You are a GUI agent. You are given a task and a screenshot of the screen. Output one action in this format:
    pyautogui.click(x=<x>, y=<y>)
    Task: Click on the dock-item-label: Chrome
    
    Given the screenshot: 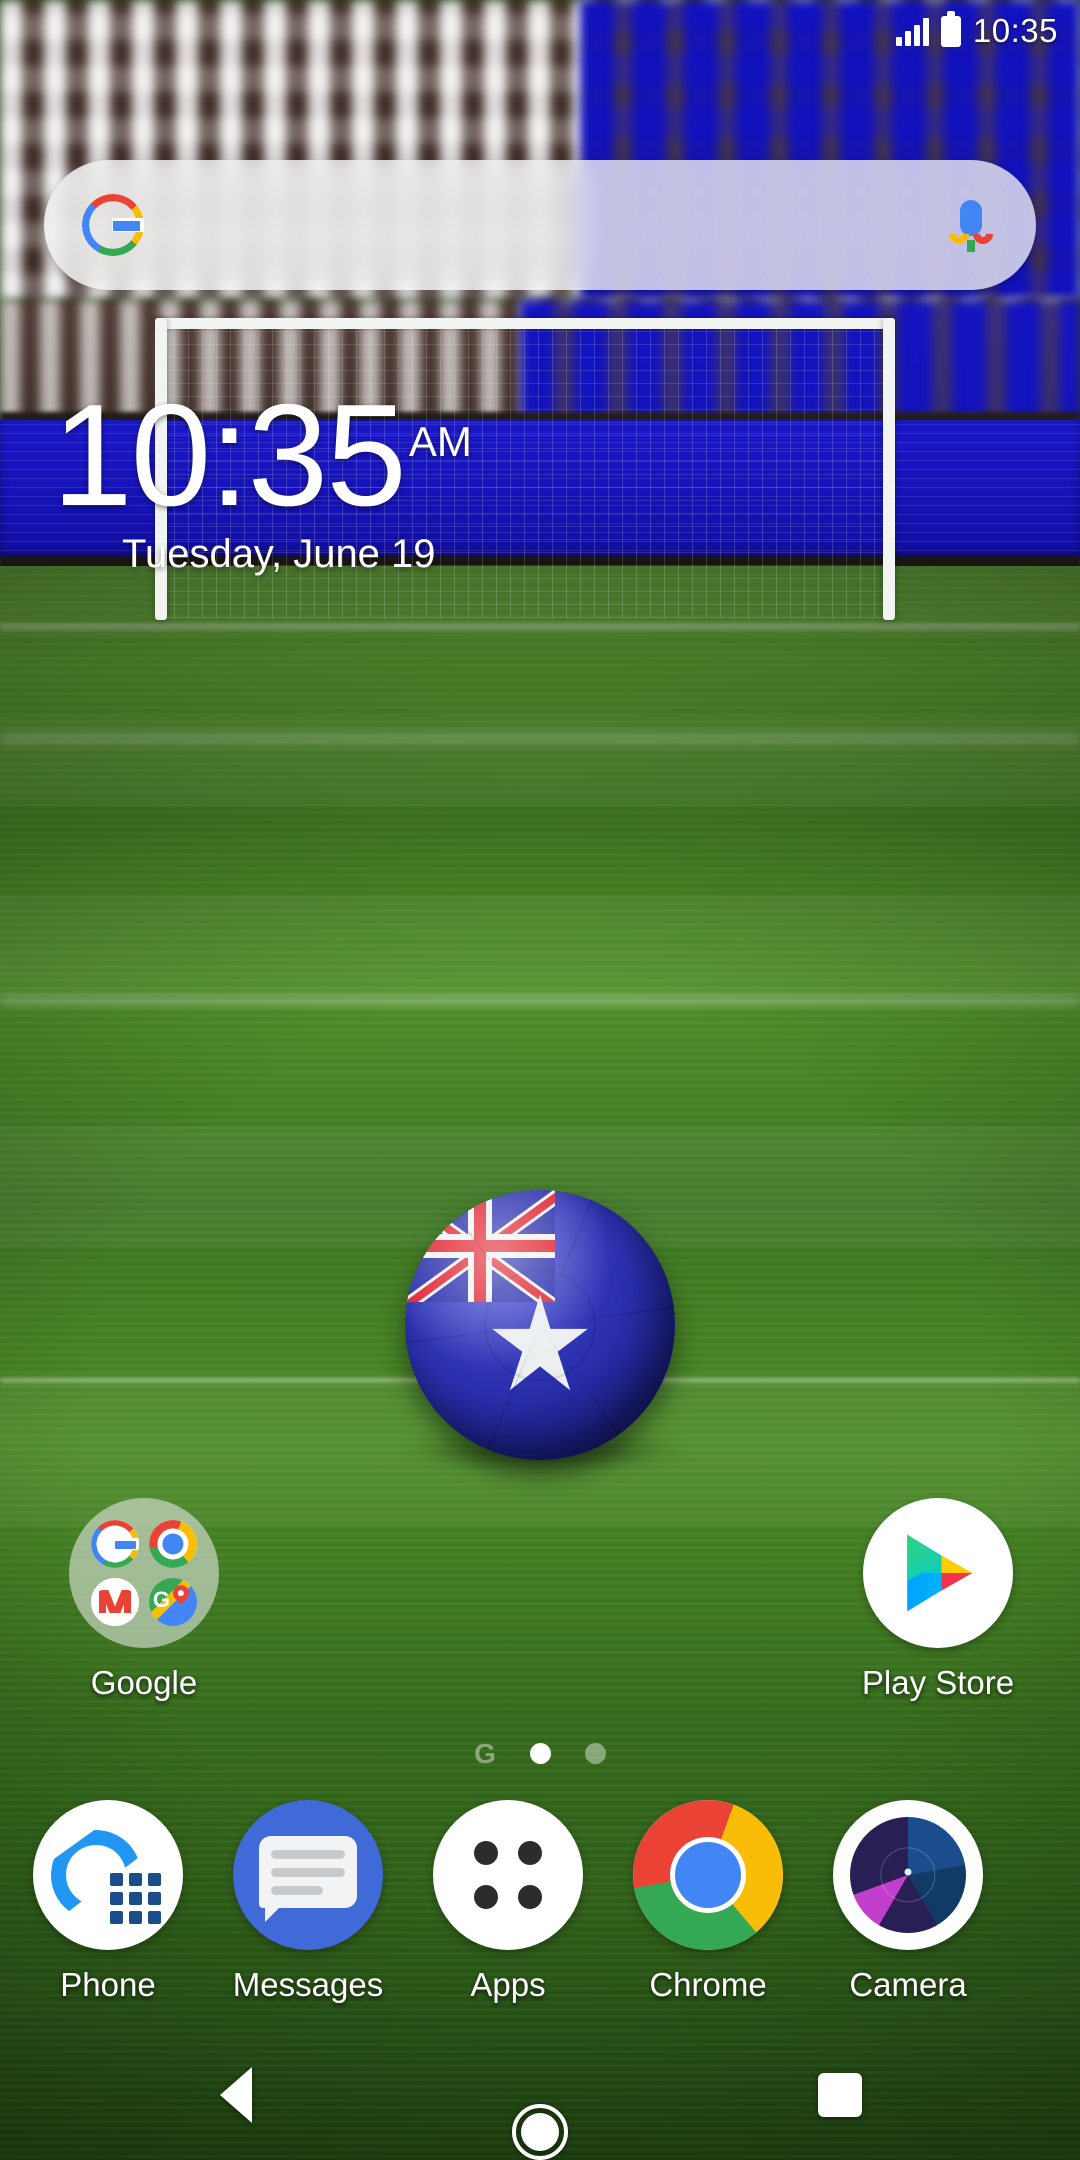 What is the action you would take?
    pyautogui.click(x=708, y=1984)
    